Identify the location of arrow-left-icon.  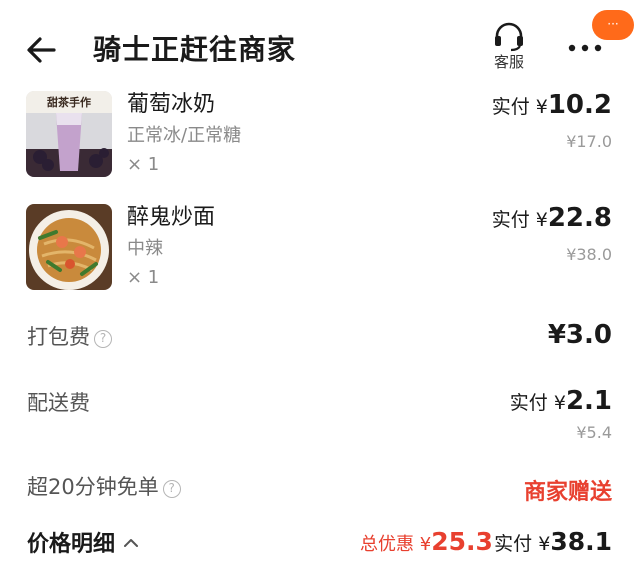
(41, 50).